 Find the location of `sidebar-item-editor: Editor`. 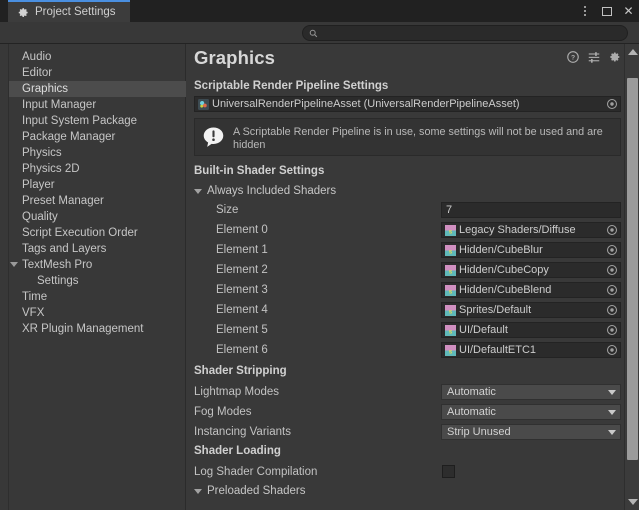

sidebar-item-editor: Editor is located at coordinates (97, 73).